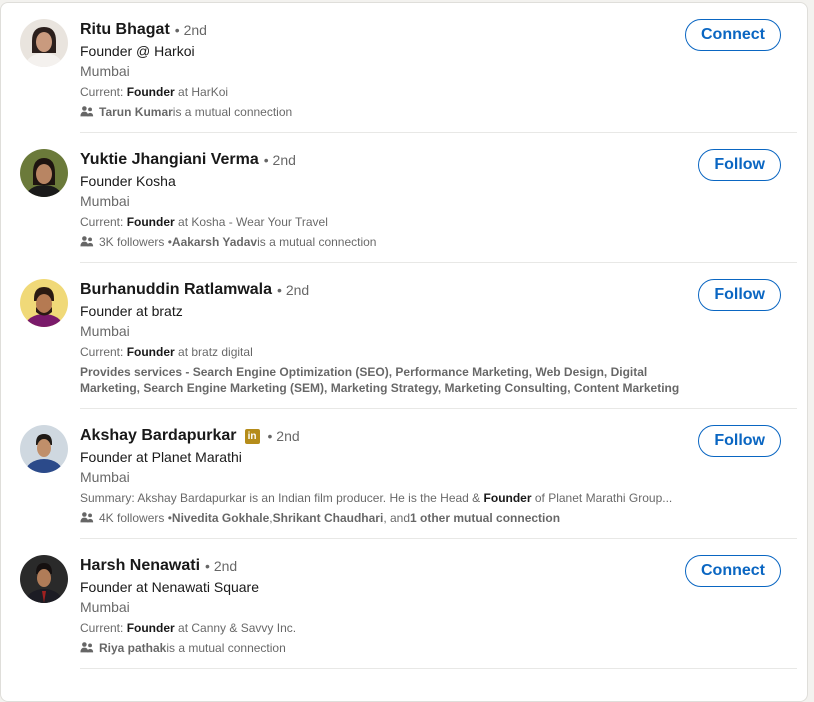 The width and height of the screenshot is (814, 702). What do you see at coordinates (161, 457) in the screenshot?
I see `profile-headline: Founder at Planet Marathi` at bounding box center [161, 457].